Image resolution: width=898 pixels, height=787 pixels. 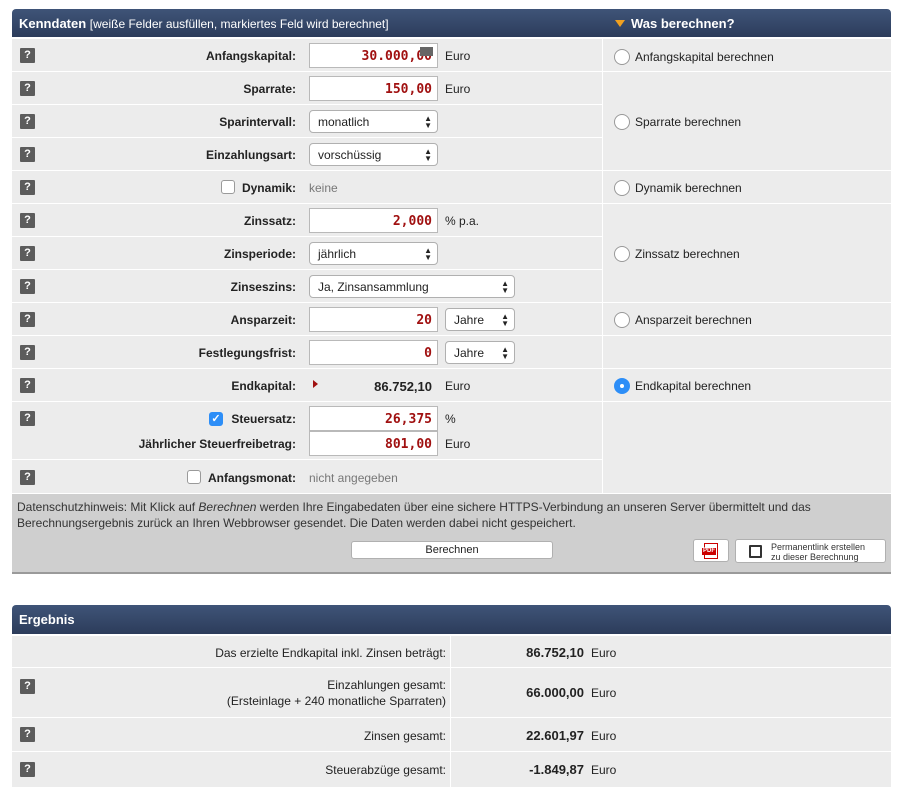 I want to click on anfangskapital-unit: Euro, so click(x=458, y=56).